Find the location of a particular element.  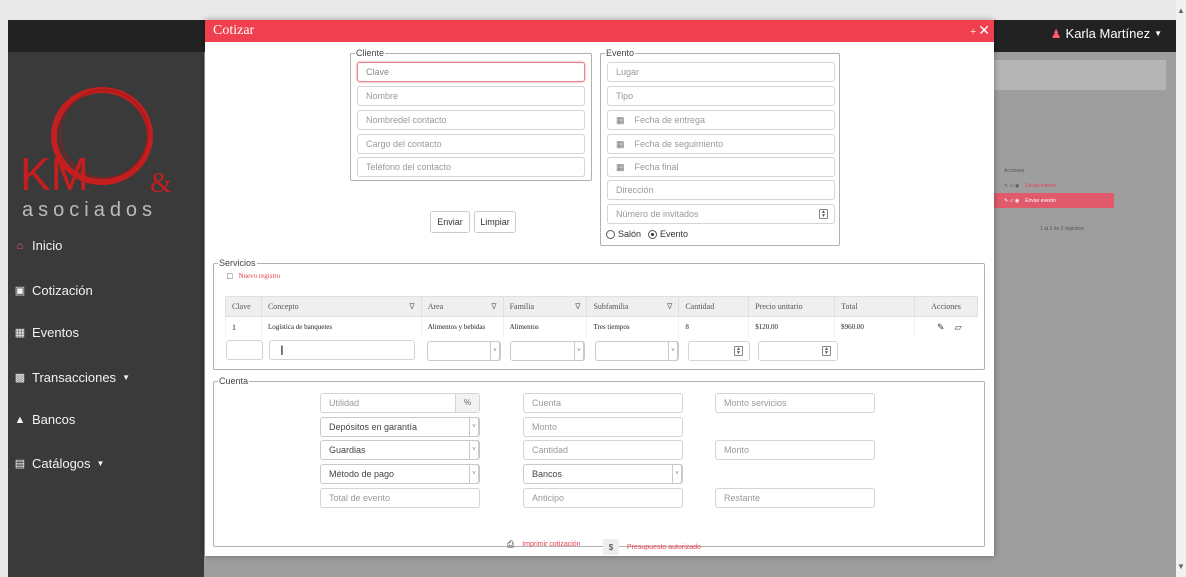

user-menu: ♟ Karla Martínez ▼ is located at coordinates (1106, 33).